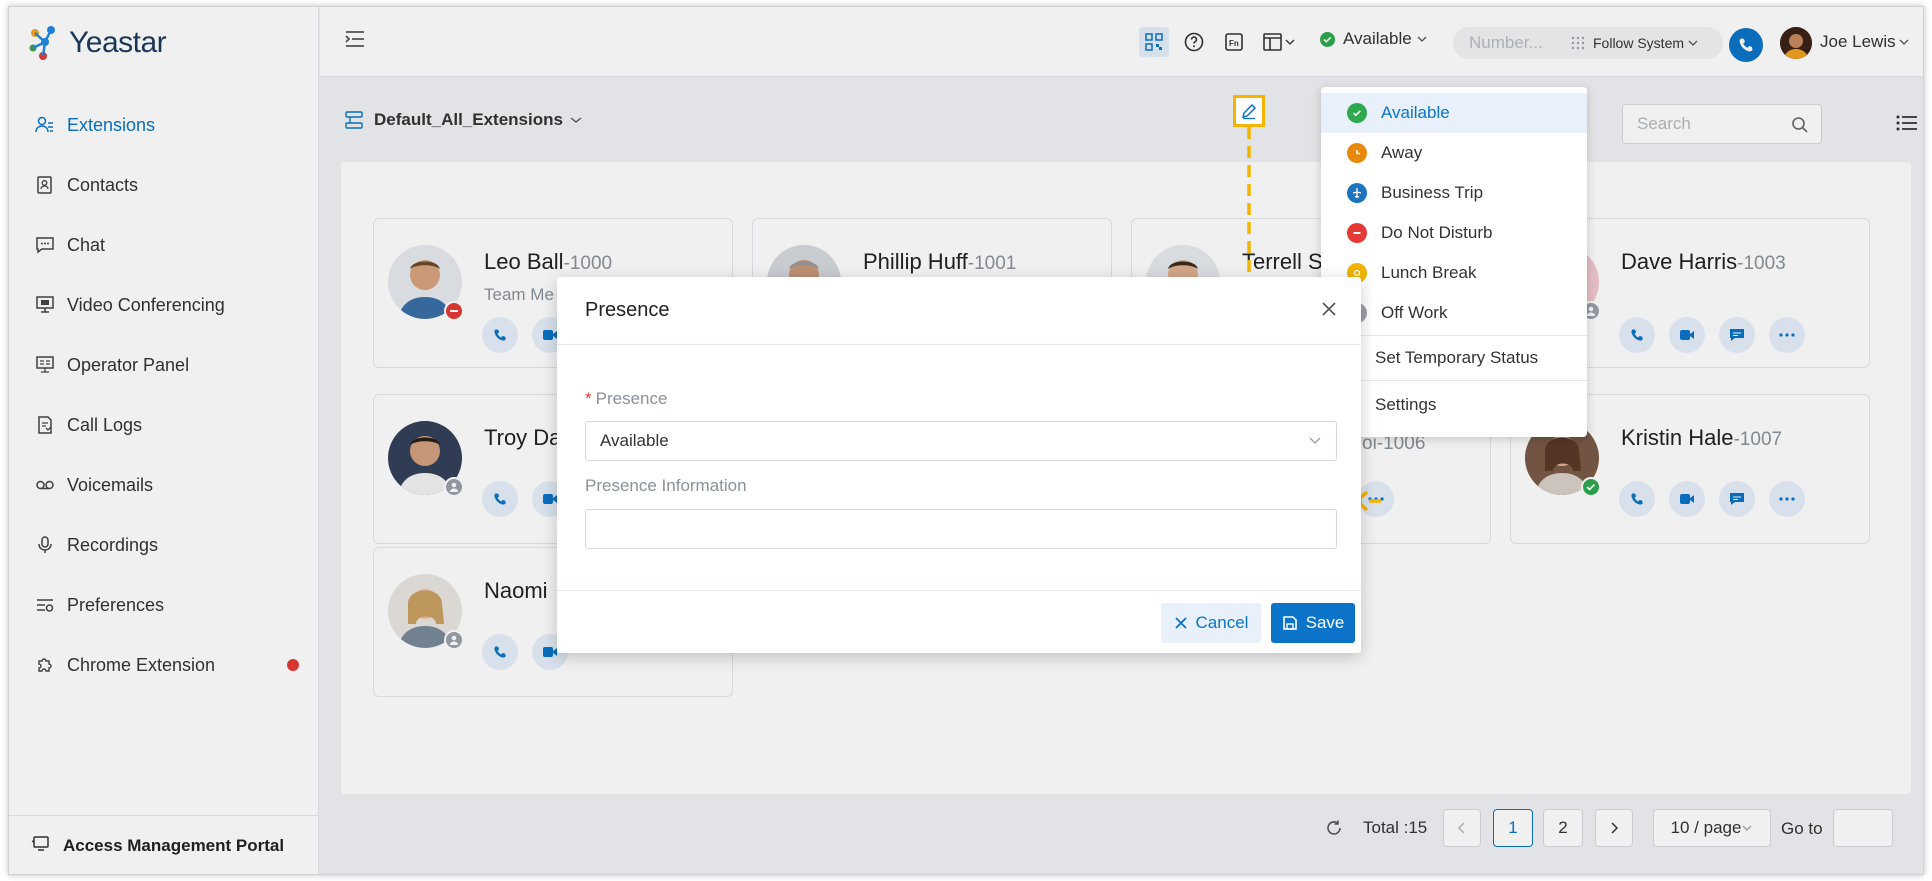 The width and height of the screenshot is (1932, 881). What do you see at coordinates (666, 485) in the screenshot?
I see `presence-information-label: Presence Information` at bounding box center [666, 485].